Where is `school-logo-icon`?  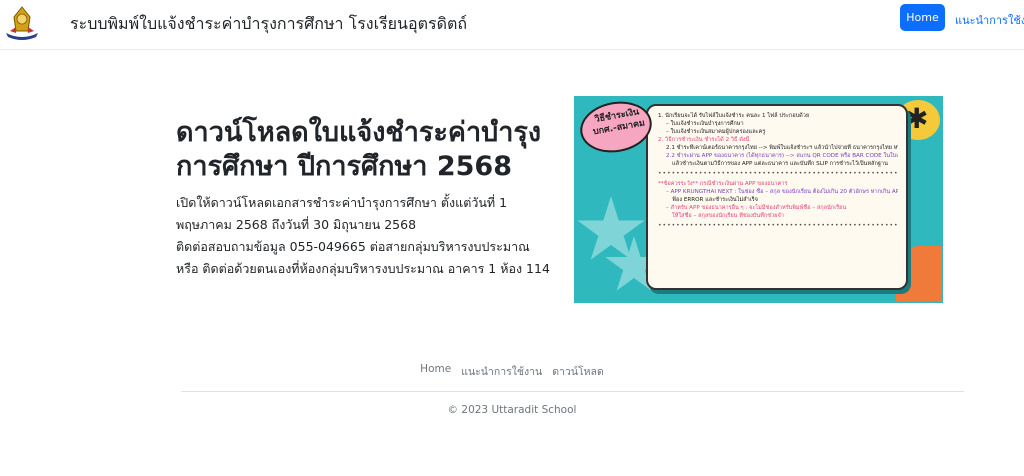
school-logo-icon is located at coordinates (22, 23).